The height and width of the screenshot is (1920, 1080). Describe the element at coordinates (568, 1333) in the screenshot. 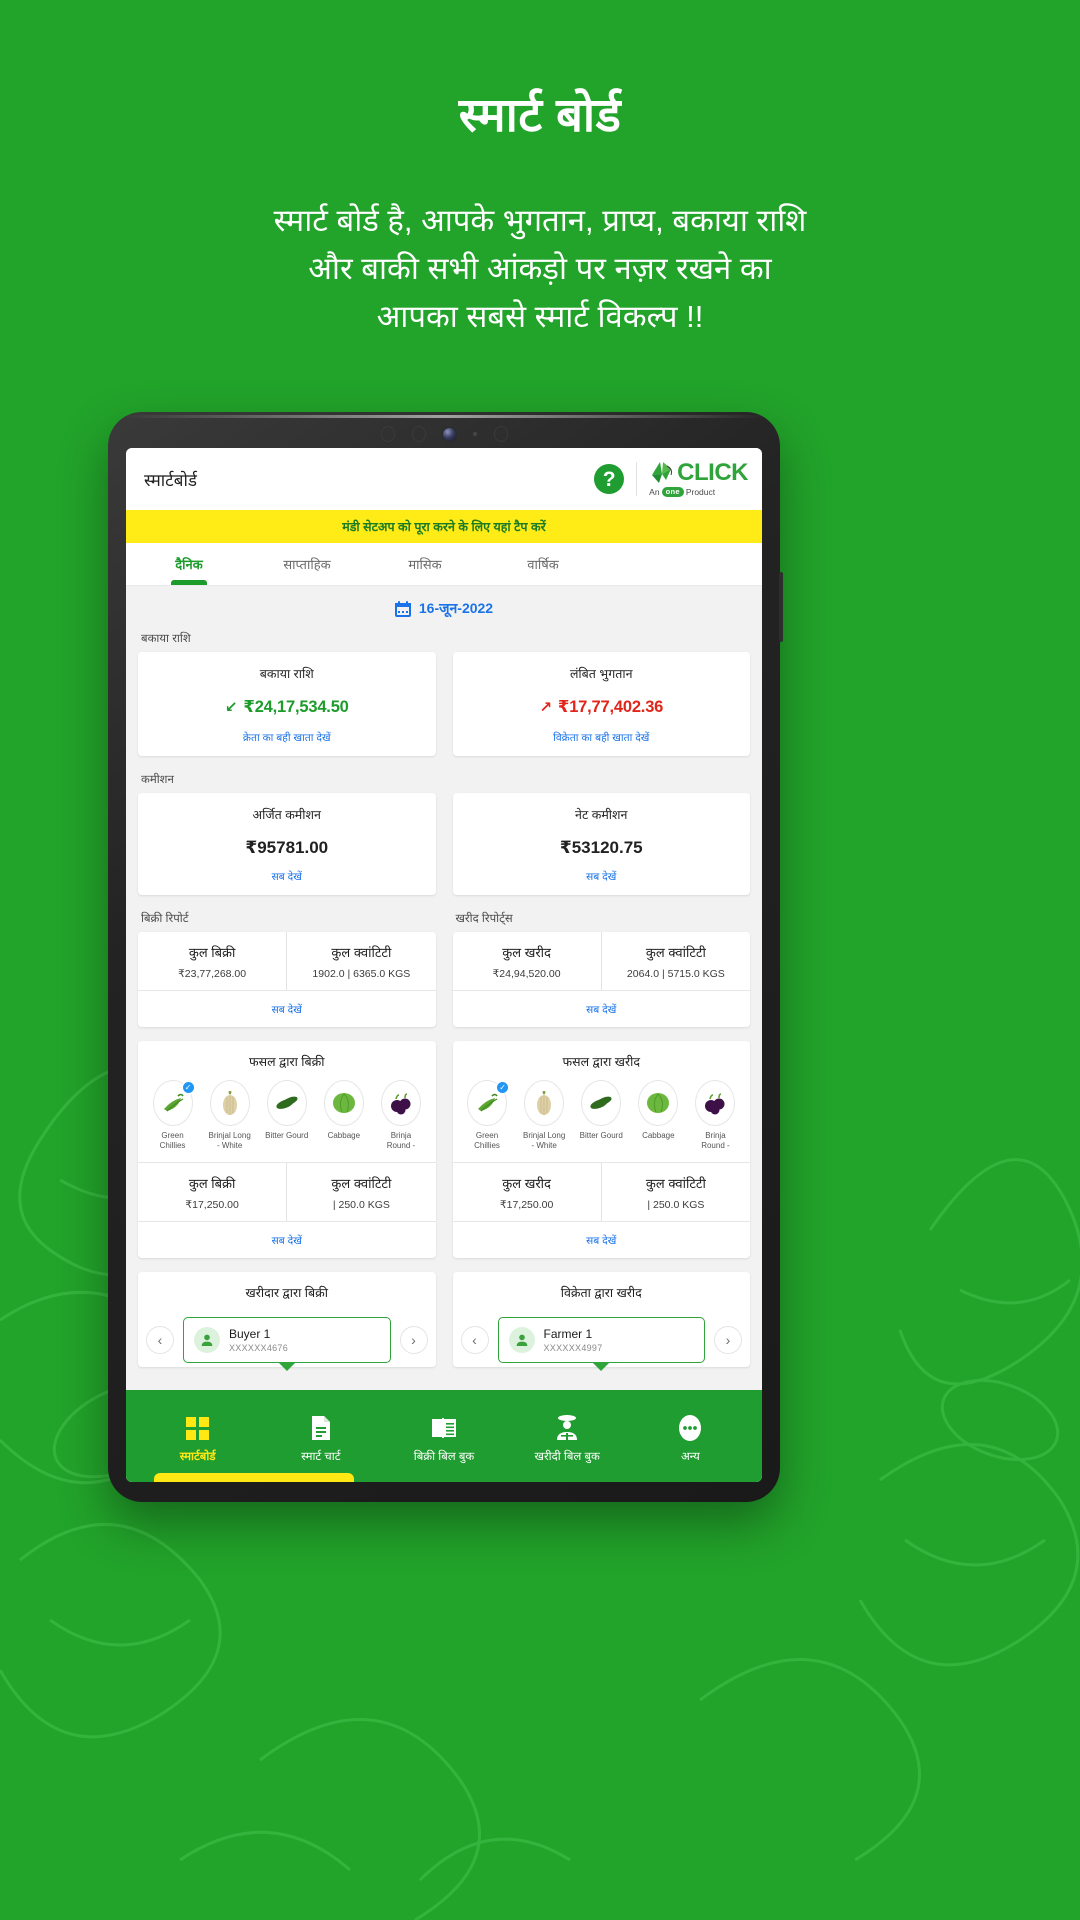

I see `person-name: Farmer 1` at that location.